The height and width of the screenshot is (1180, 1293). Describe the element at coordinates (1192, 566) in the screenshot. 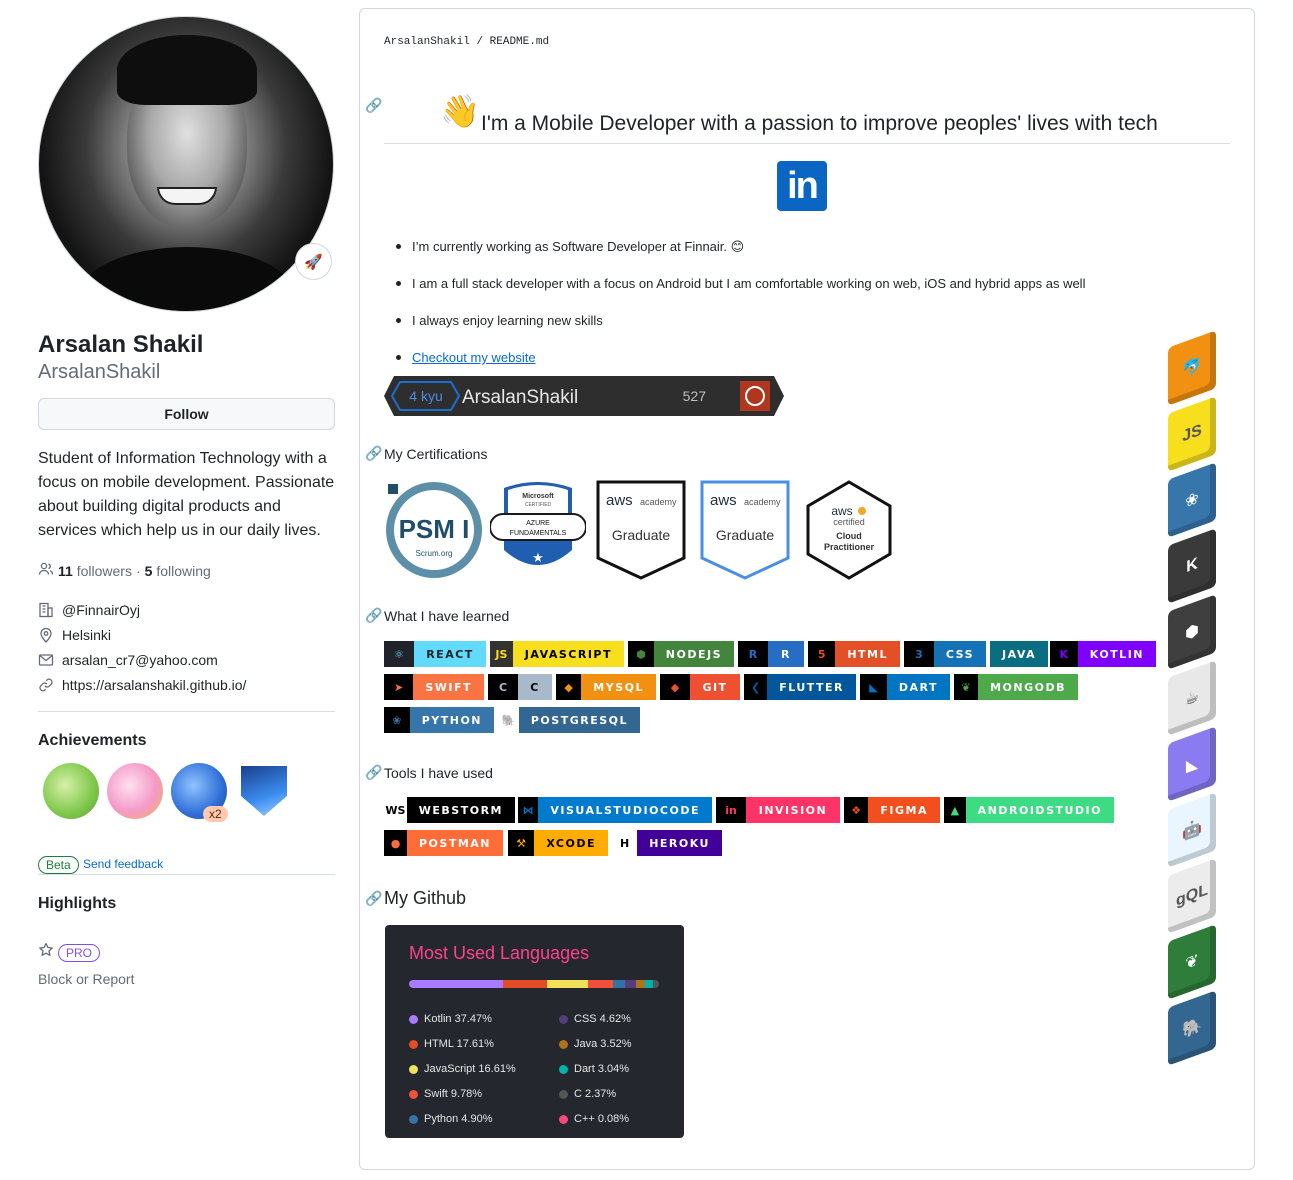

I see `kotlin-icon: K` at that location.